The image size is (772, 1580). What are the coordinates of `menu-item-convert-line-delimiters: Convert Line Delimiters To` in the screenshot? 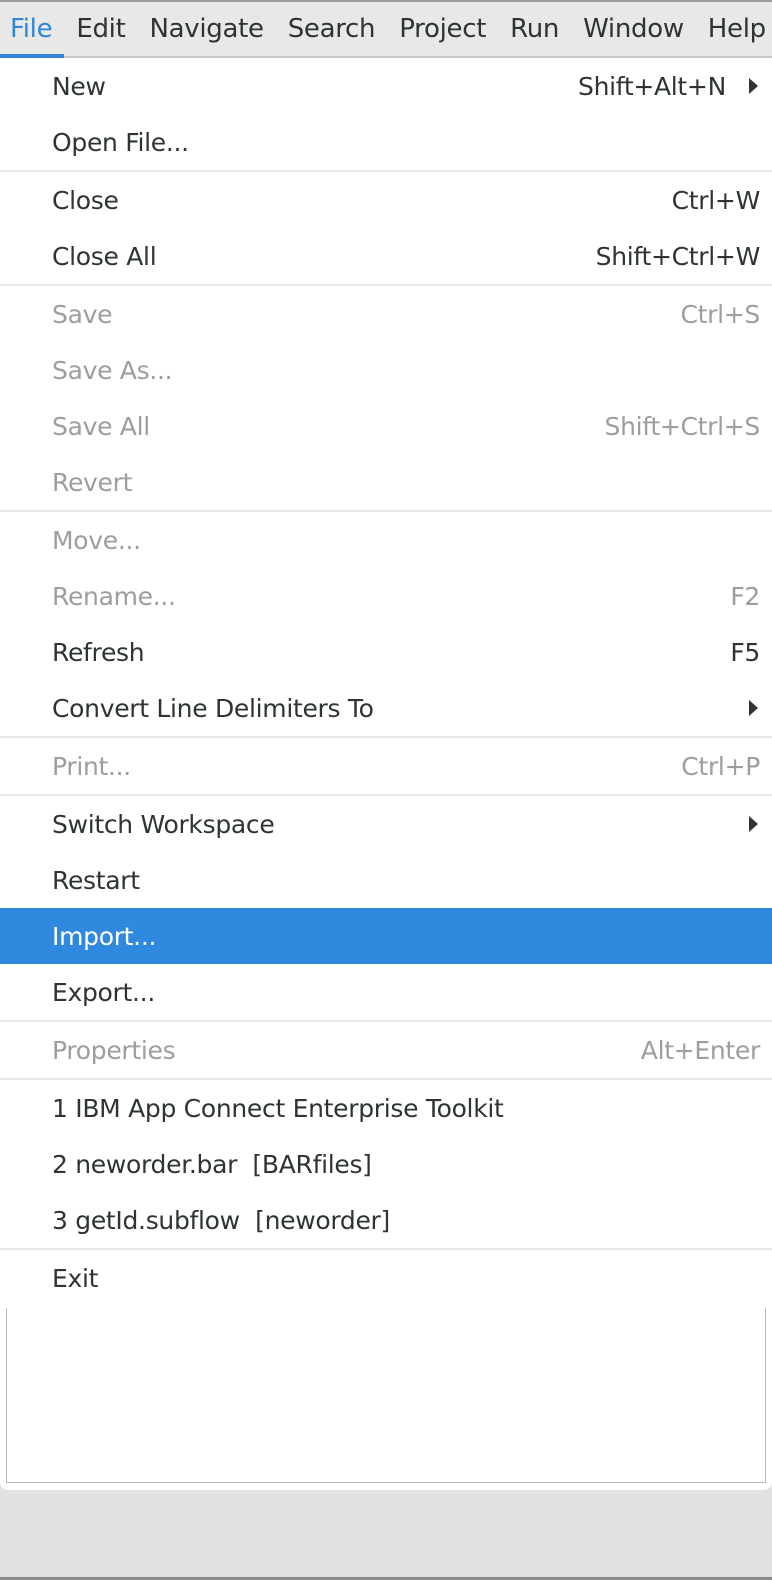 It's located at (386, 708).